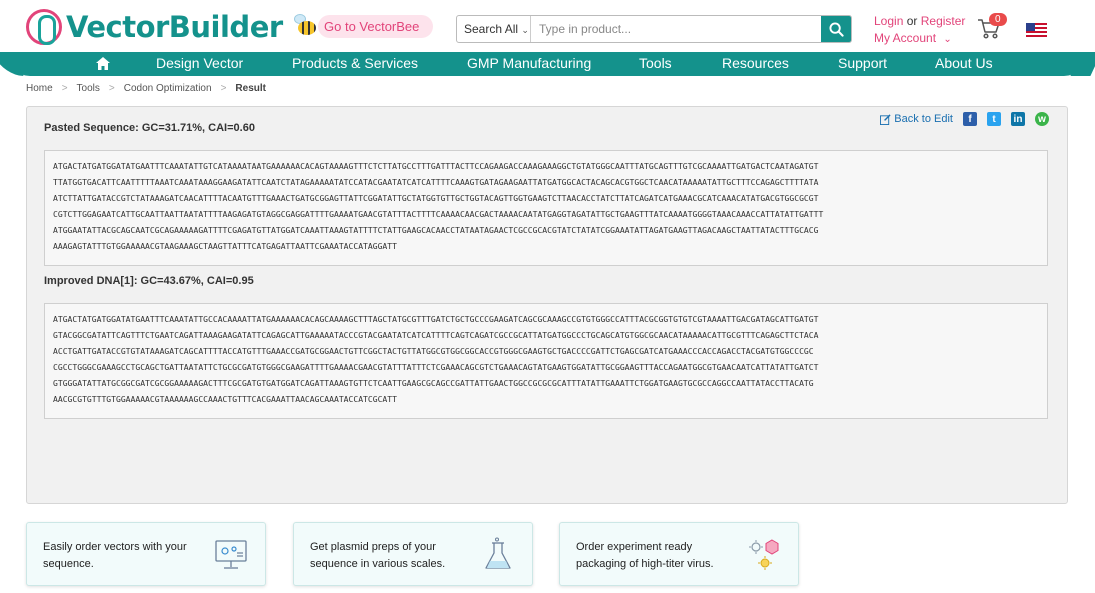 This screenshot has width=1095, height=593. What do you see at coordinates (231, 554) in the screenshot?
I see `monitor-vector-icon` at bounding box center [231, 554].